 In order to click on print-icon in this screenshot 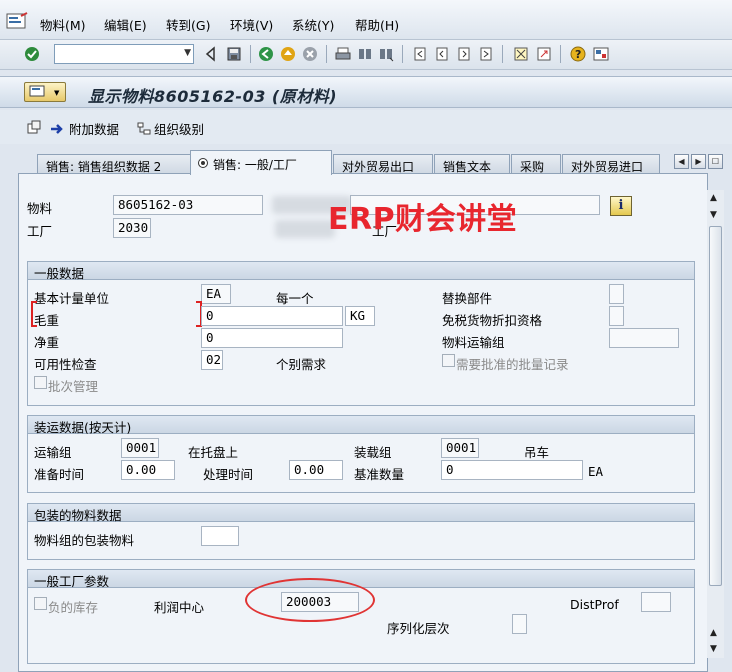, I will do `click(343, 54)`.